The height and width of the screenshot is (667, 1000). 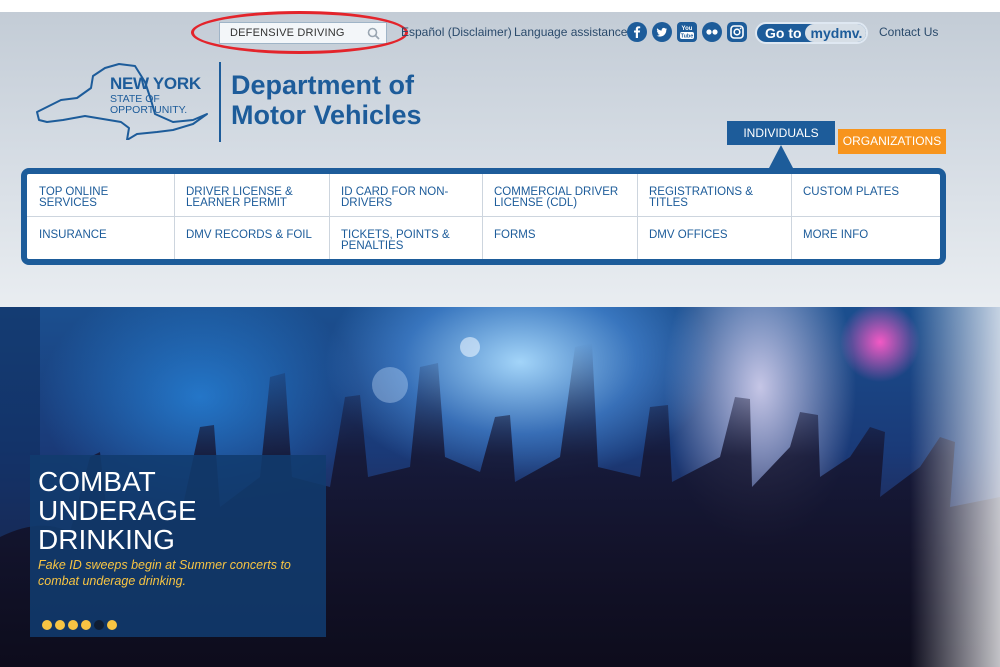 I want to click on go-to-mydmv-button: Go to mydmv., so click(x=811, y=33).